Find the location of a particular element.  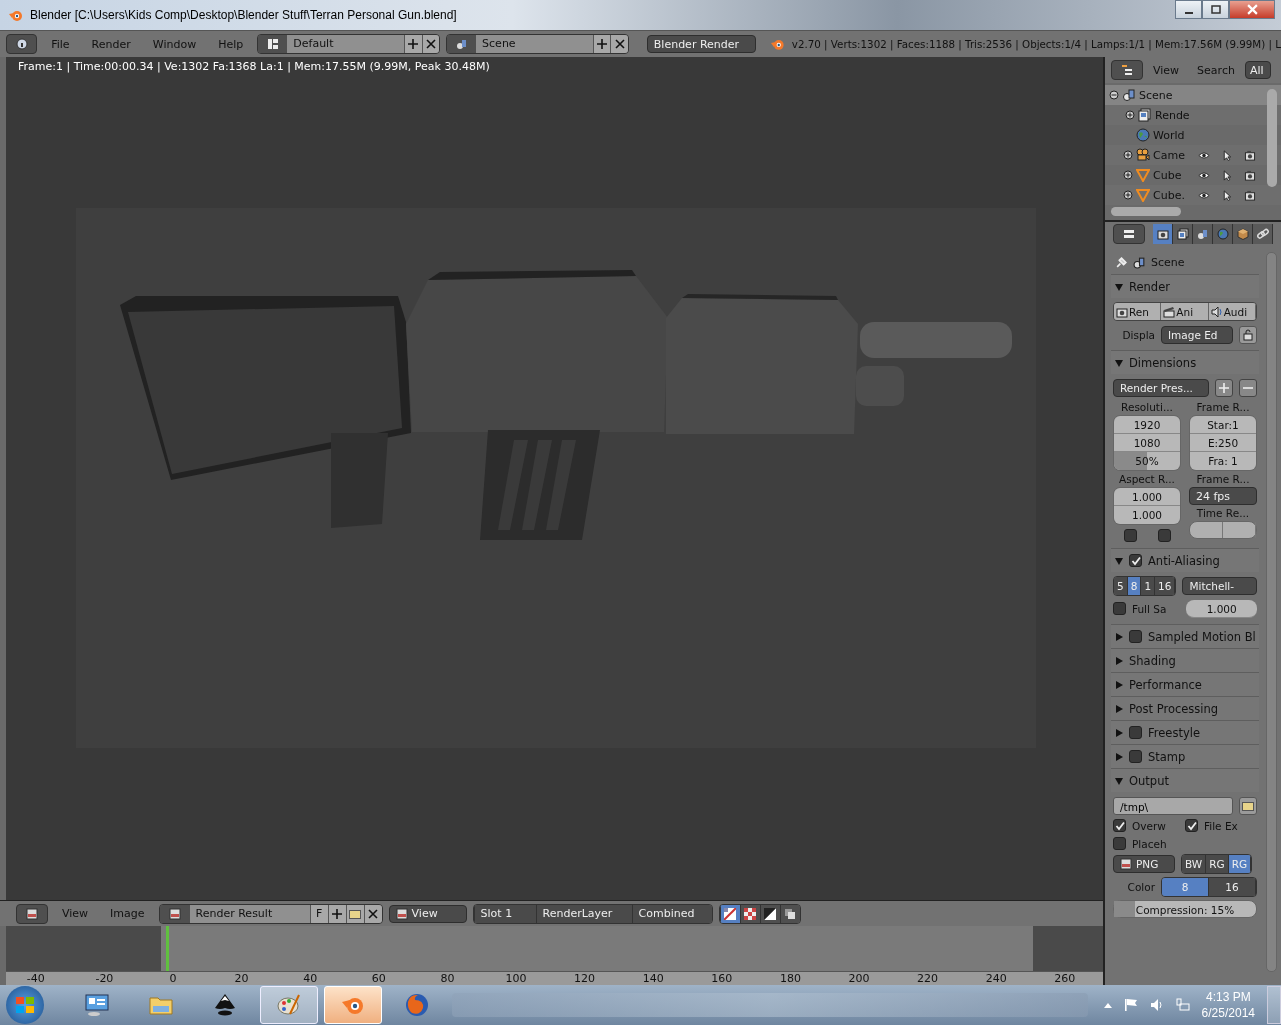

color-mode-toggle: RG is located at coordinates (1217, 863).